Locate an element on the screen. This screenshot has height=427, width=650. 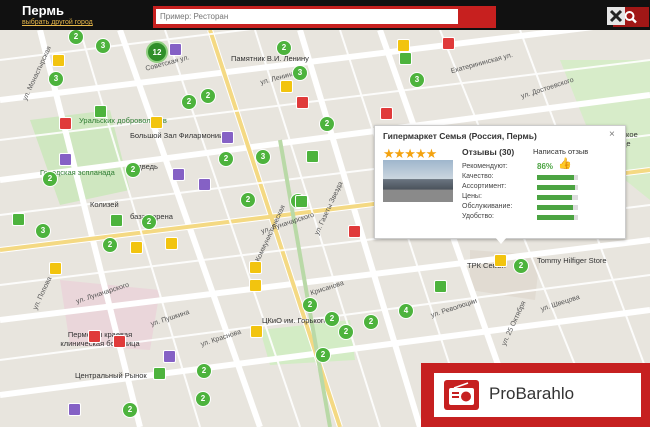
recommend-percent: 86% is located at coordinates (545, 166).